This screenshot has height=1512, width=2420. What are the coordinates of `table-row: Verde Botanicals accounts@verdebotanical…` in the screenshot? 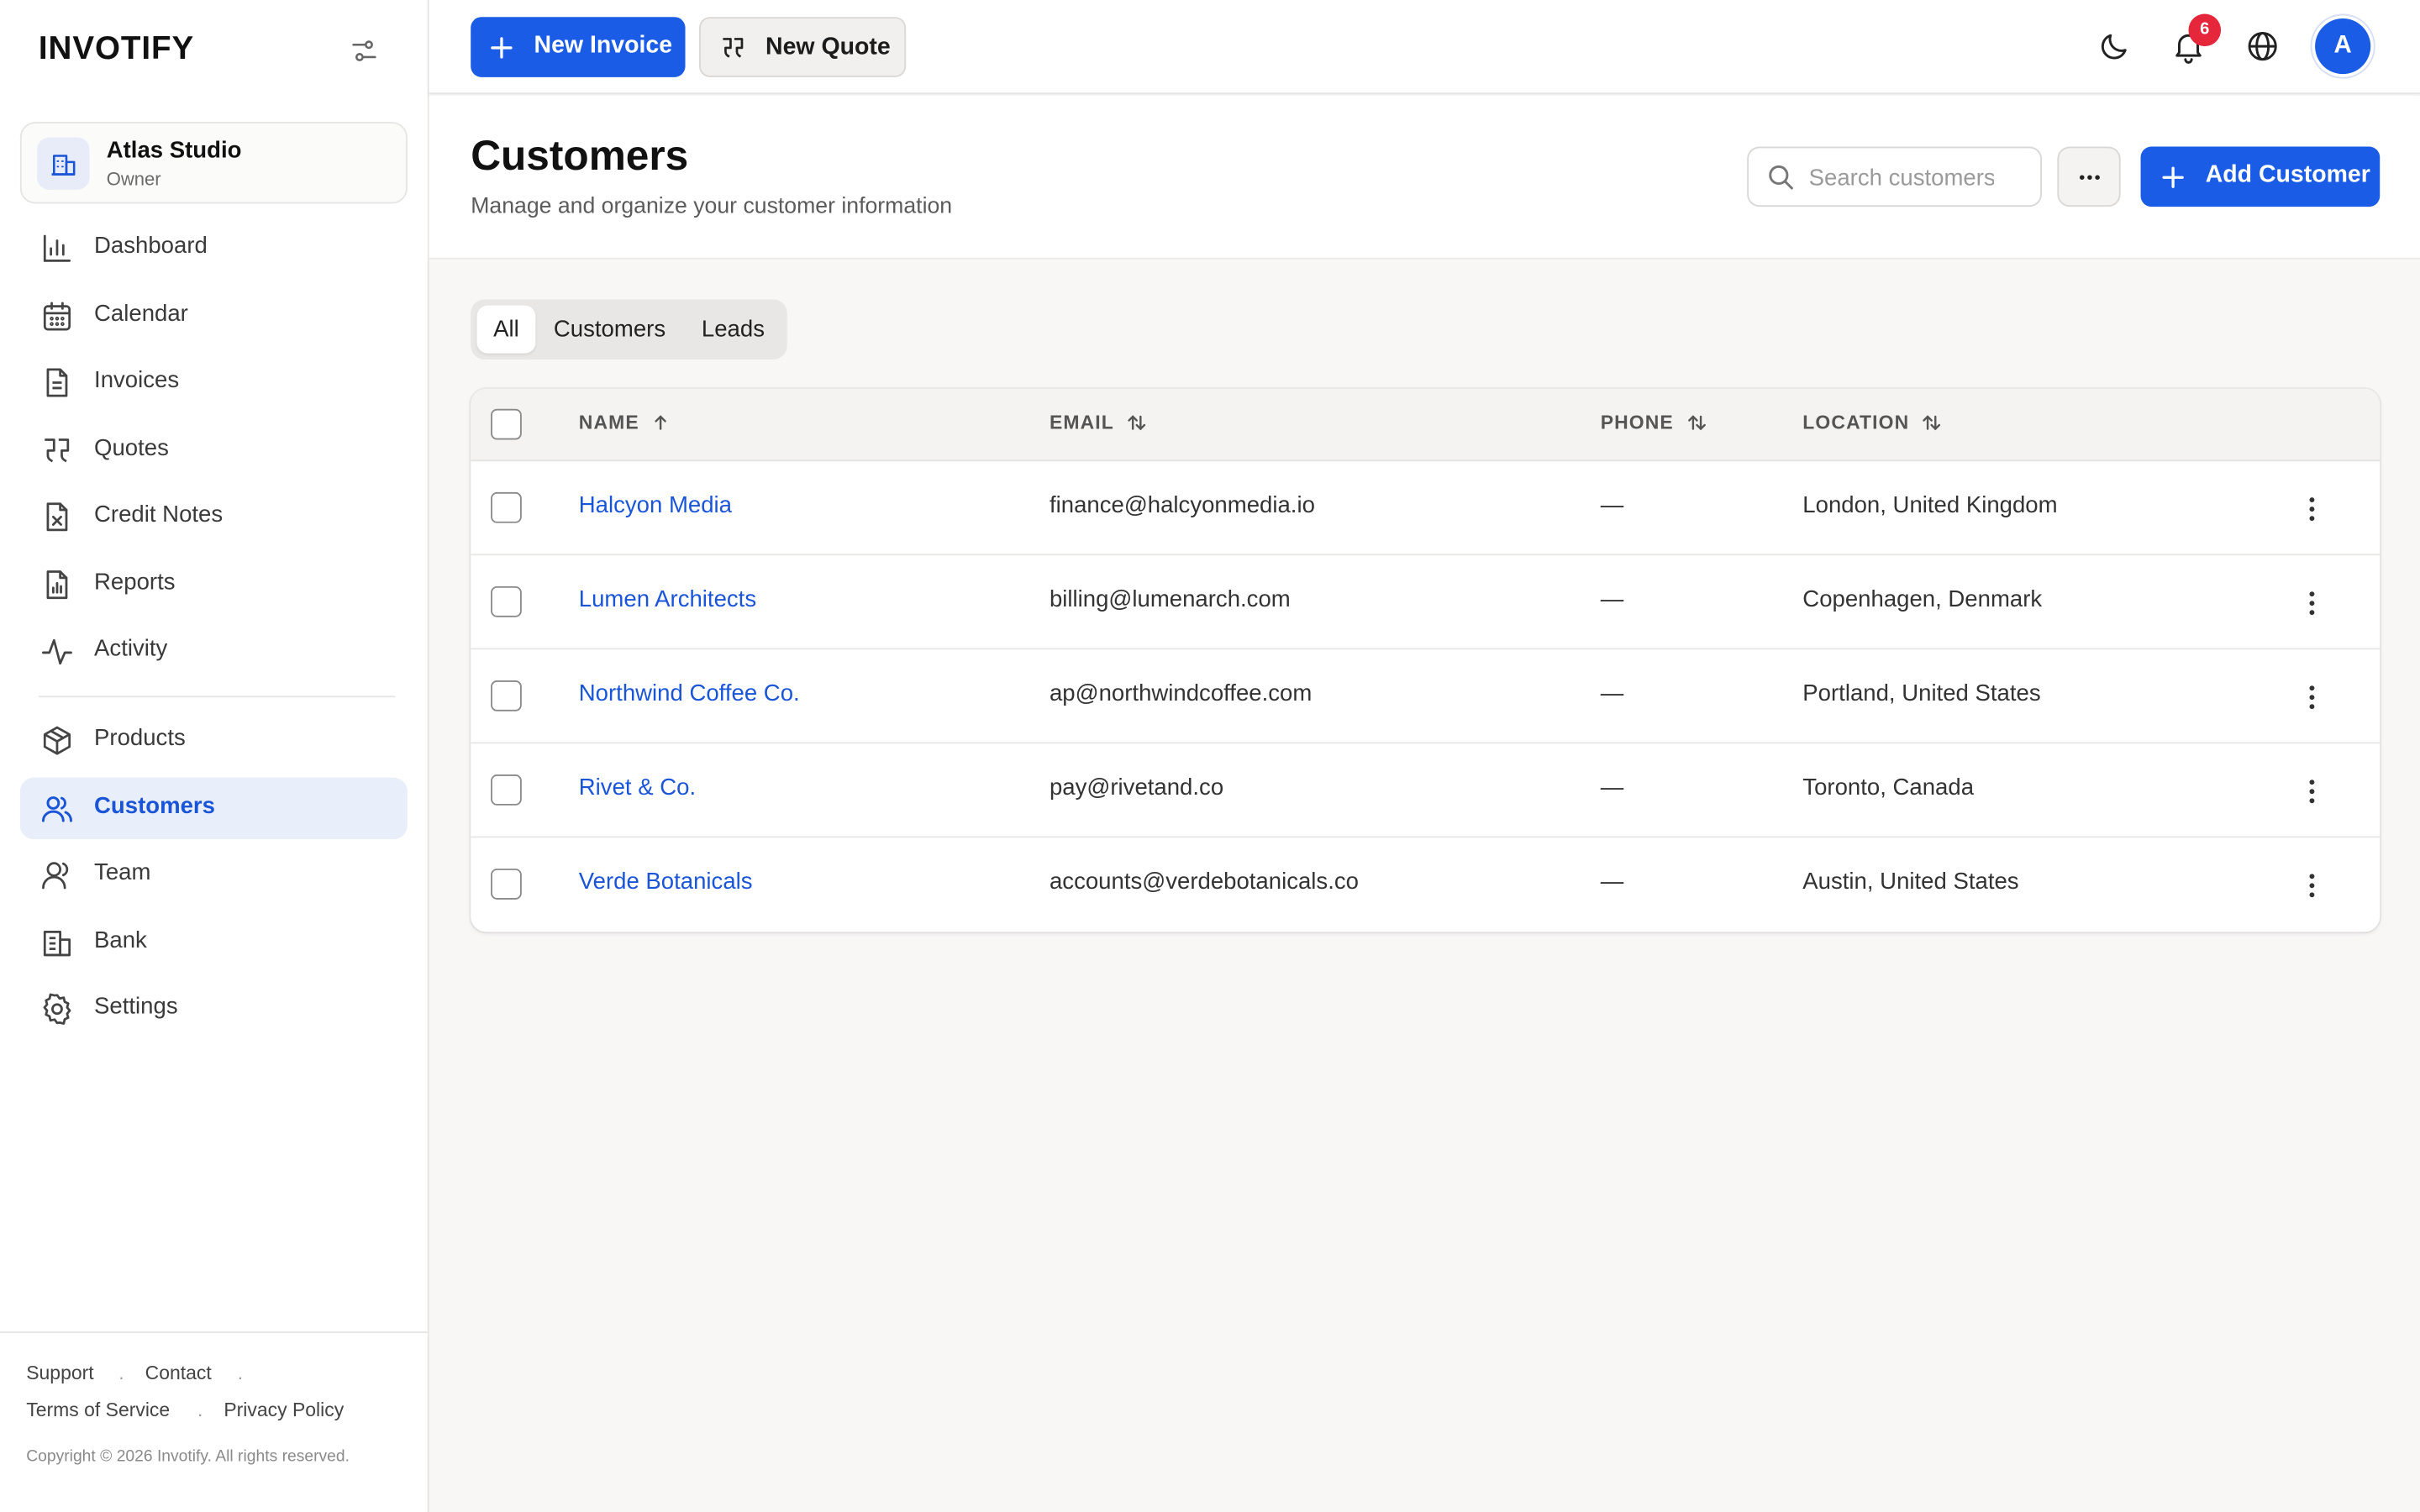 It's located at (1425, 884).